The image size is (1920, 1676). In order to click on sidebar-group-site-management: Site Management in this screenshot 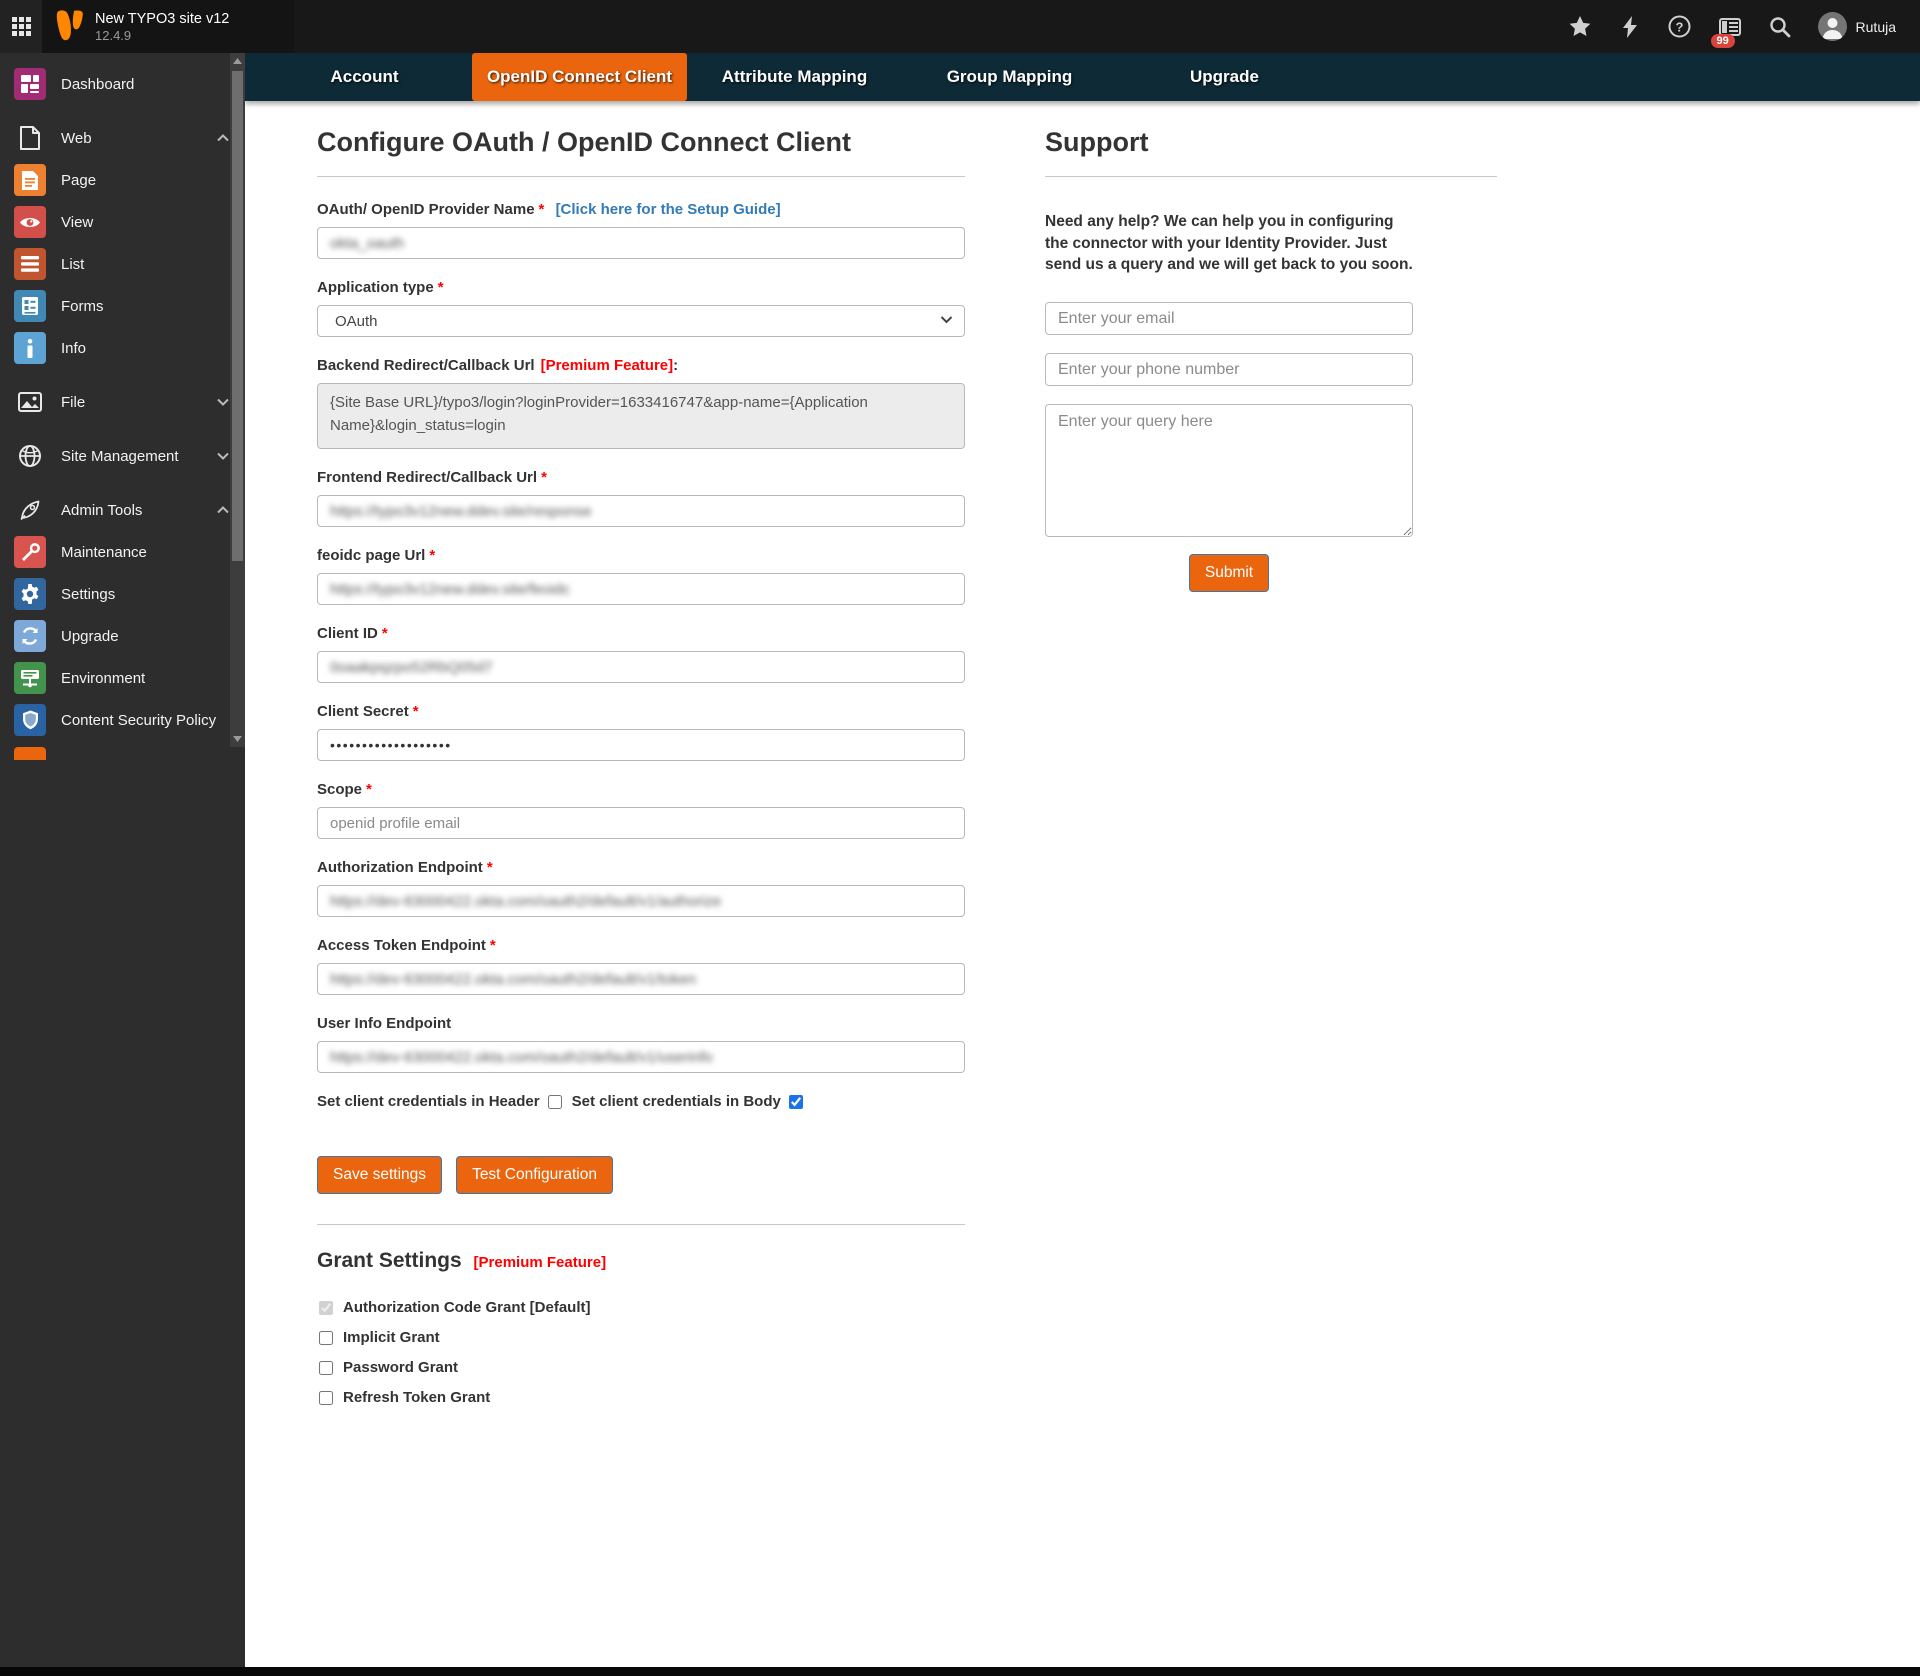, I will do `click(122, 456)`.